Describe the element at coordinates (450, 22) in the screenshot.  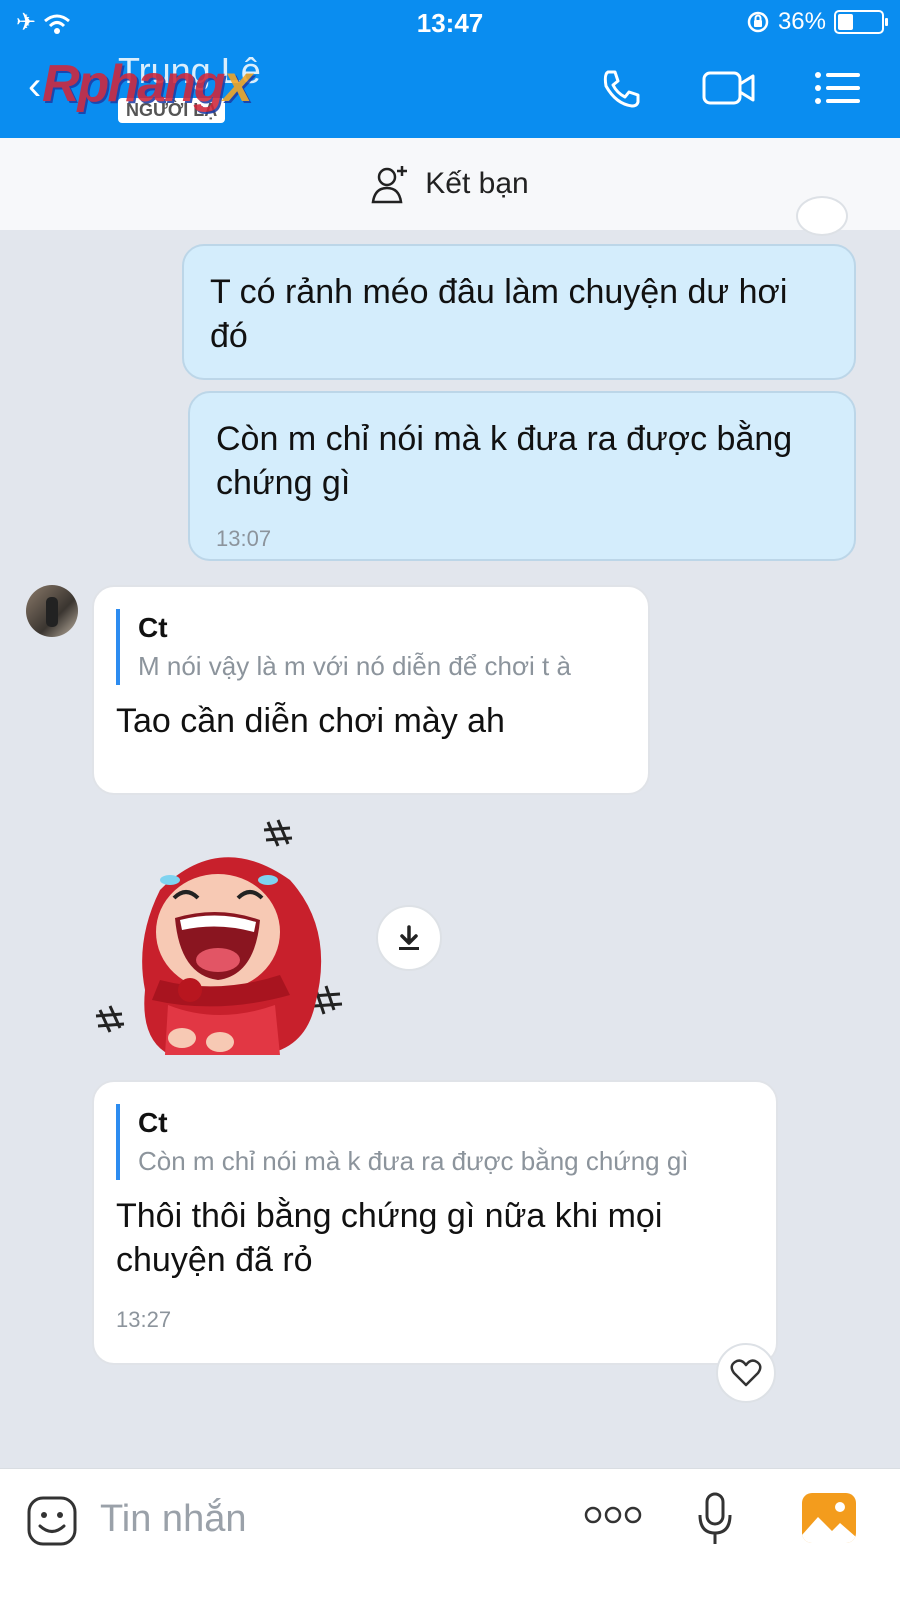
I see `status-bar: ✈ 13:47 36%` at that location.